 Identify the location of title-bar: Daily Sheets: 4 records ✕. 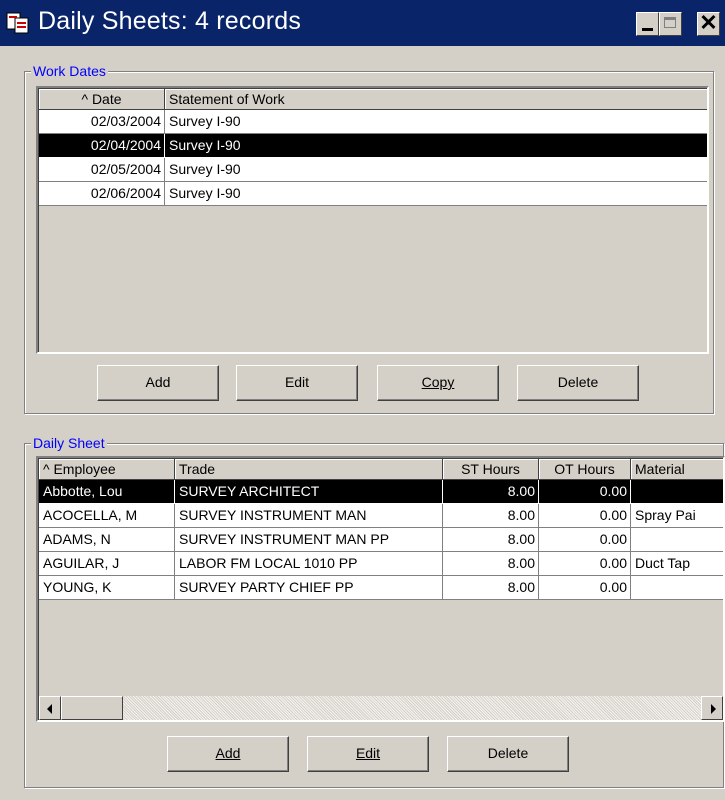
(362, 23).